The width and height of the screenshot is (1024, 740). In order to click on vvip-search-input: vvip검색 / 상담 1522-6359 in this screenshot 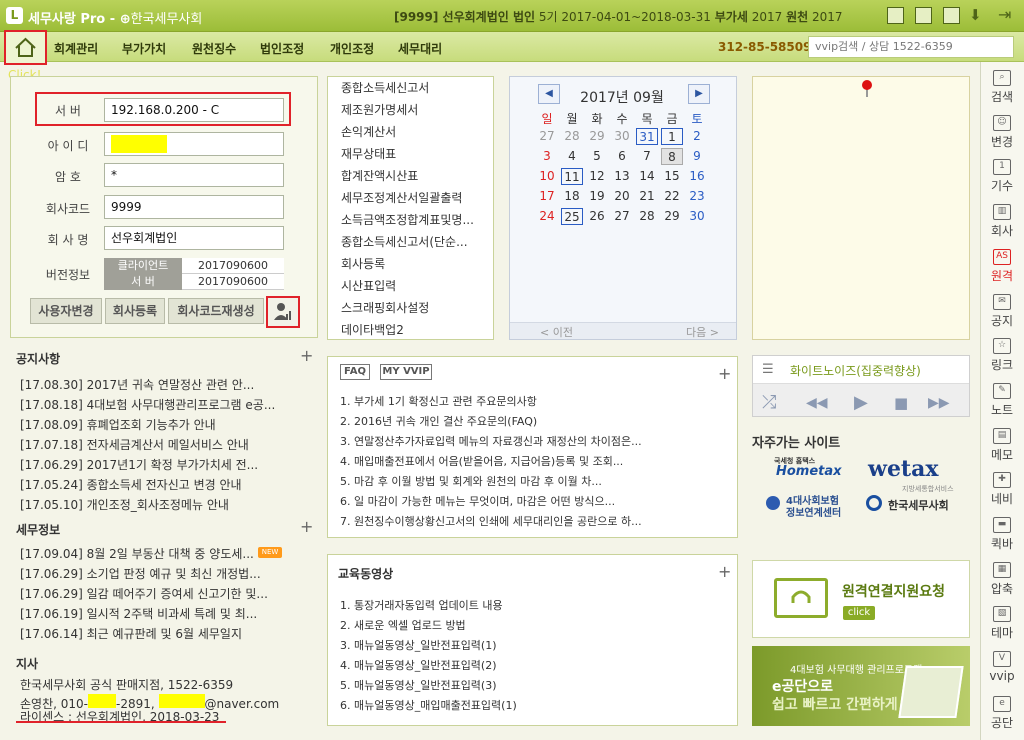, I will do `click(911, 47)`.